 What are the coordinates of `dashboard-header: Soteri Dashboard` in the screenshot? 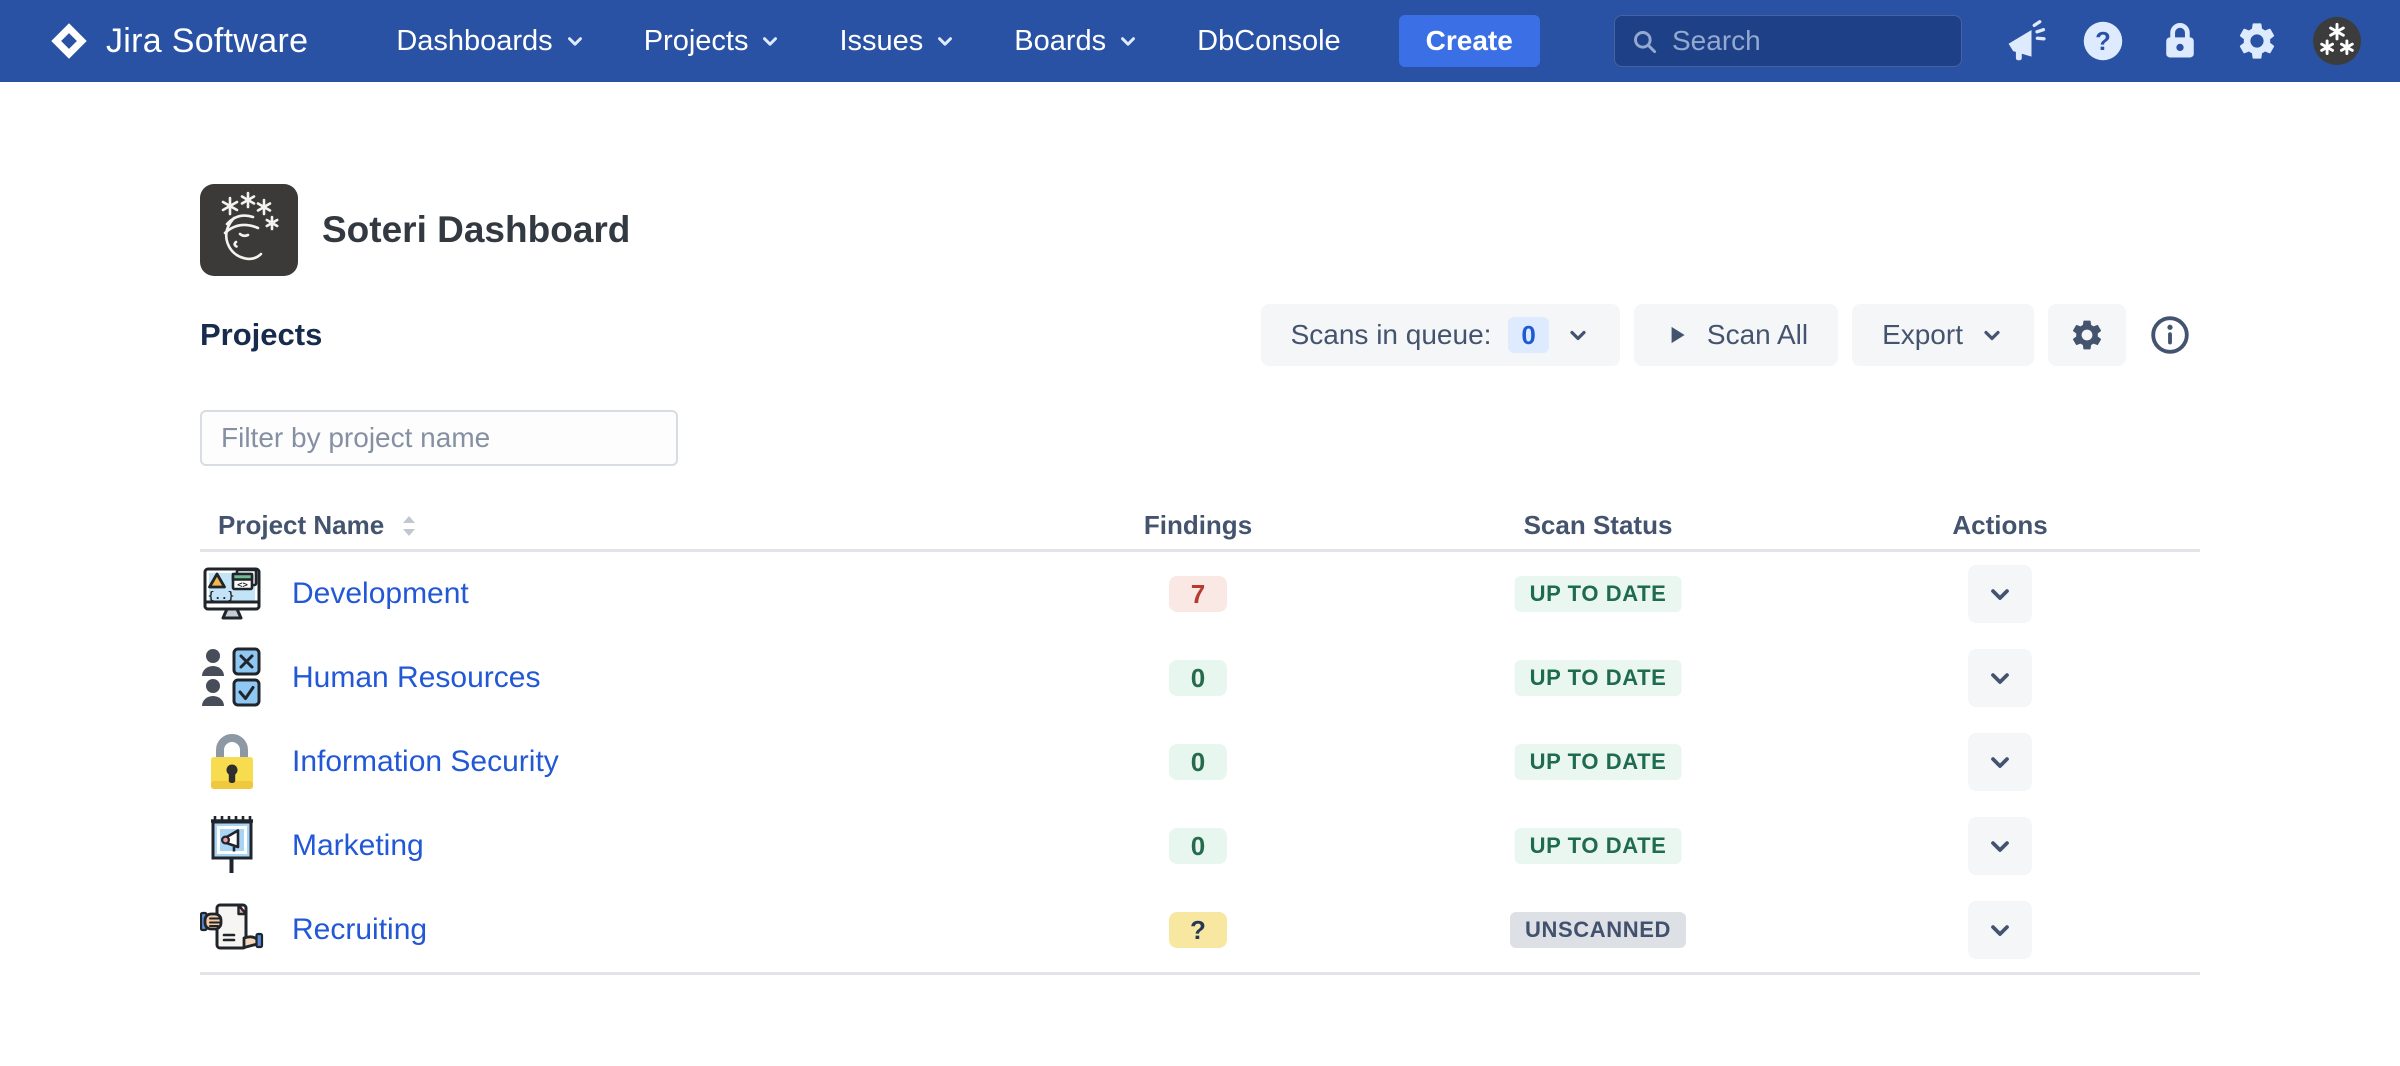 It's located at (1200, 230).